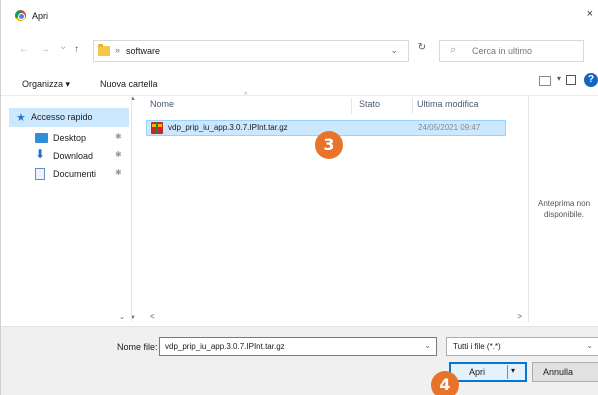 The width and height of the screenshot is (598, 395). Describe the element at coordinates (21, 118) in the screenshot. I see `star-icon: ★` at that location.